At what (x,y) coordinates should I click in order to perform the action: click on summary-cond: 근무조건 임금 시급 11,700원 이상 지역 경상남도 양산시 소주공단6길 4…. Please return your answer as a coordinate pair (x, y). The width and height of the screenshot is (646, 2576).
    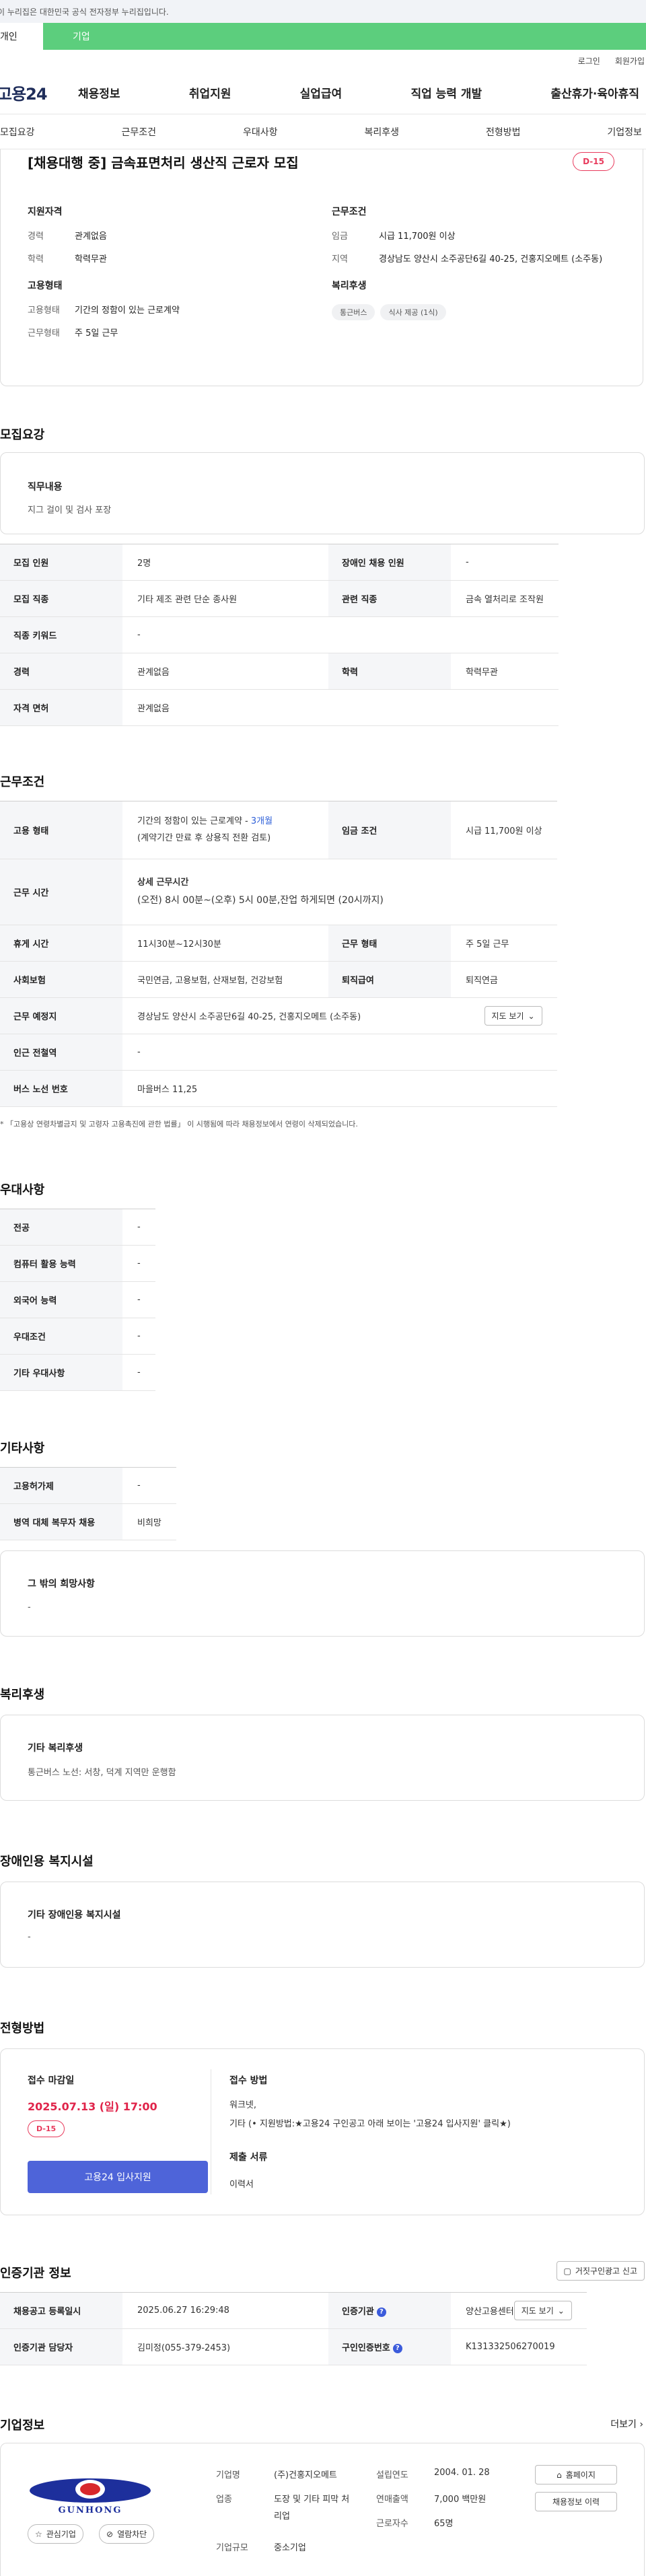
    Looking at the image, I should click on (474, 240).